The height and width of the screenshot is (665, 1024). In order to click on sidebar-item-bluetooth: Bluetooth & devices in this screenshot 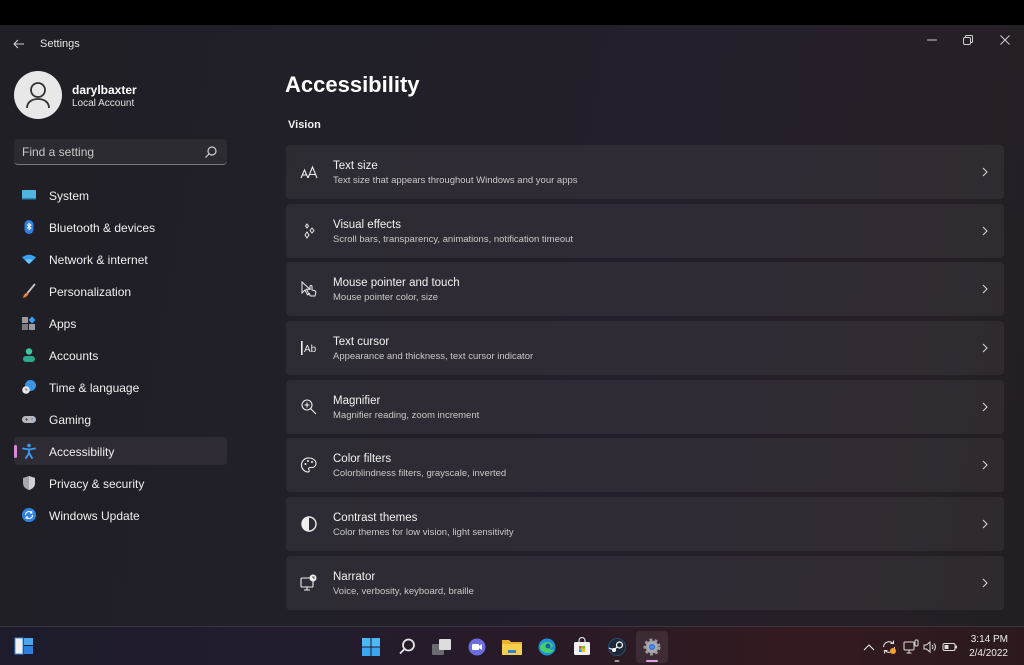, I will do `click(120, 227)`.